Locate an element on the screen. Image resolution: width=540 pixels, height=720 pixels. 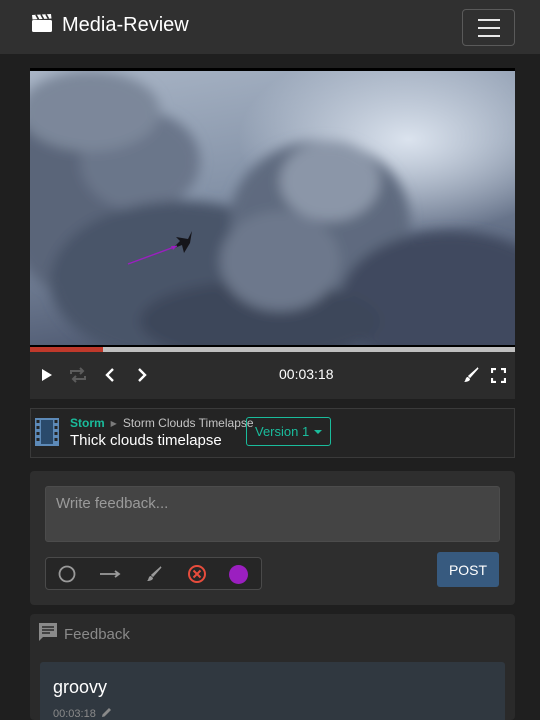
prev-frame-icon is located at coordinates (110, 375).